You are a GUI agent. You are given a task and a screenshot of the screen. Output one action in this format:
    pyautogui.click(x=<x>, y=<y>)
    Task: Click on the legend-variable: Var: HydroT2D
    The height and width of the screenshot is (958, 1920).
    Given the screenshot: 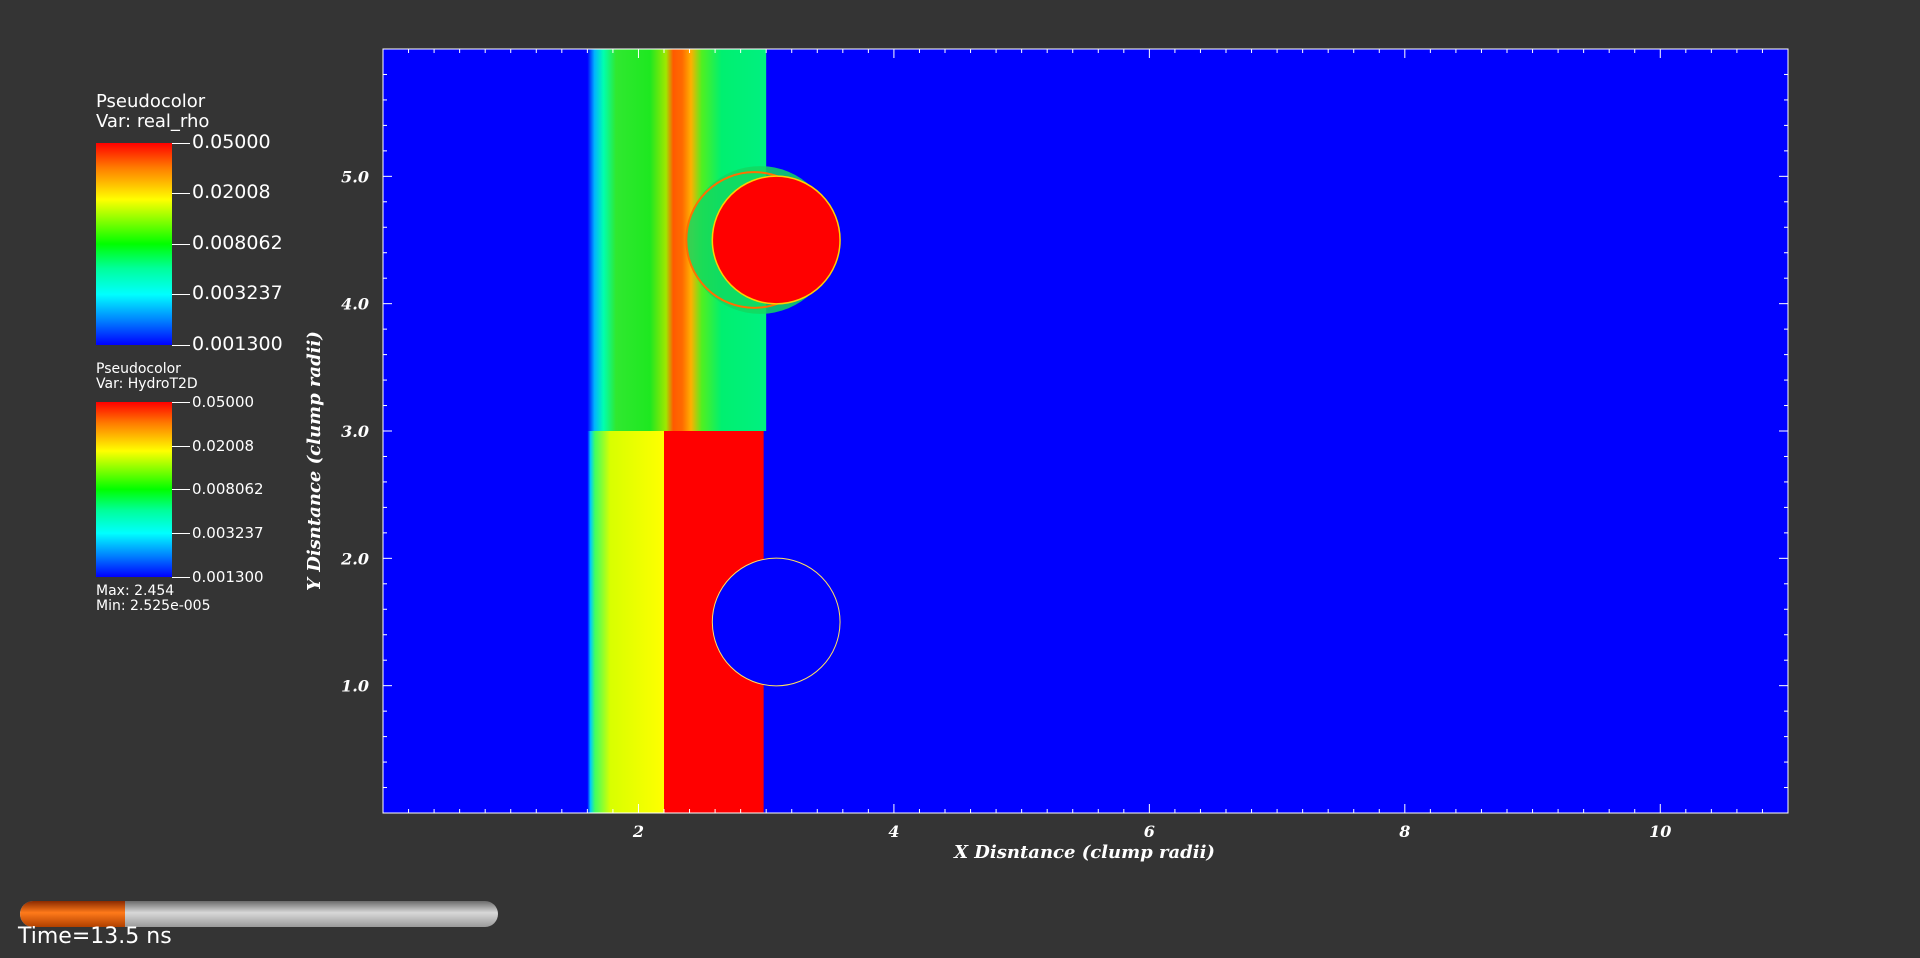 What is the action you would take?
    pyautogui.click(x=147, y=384)
    